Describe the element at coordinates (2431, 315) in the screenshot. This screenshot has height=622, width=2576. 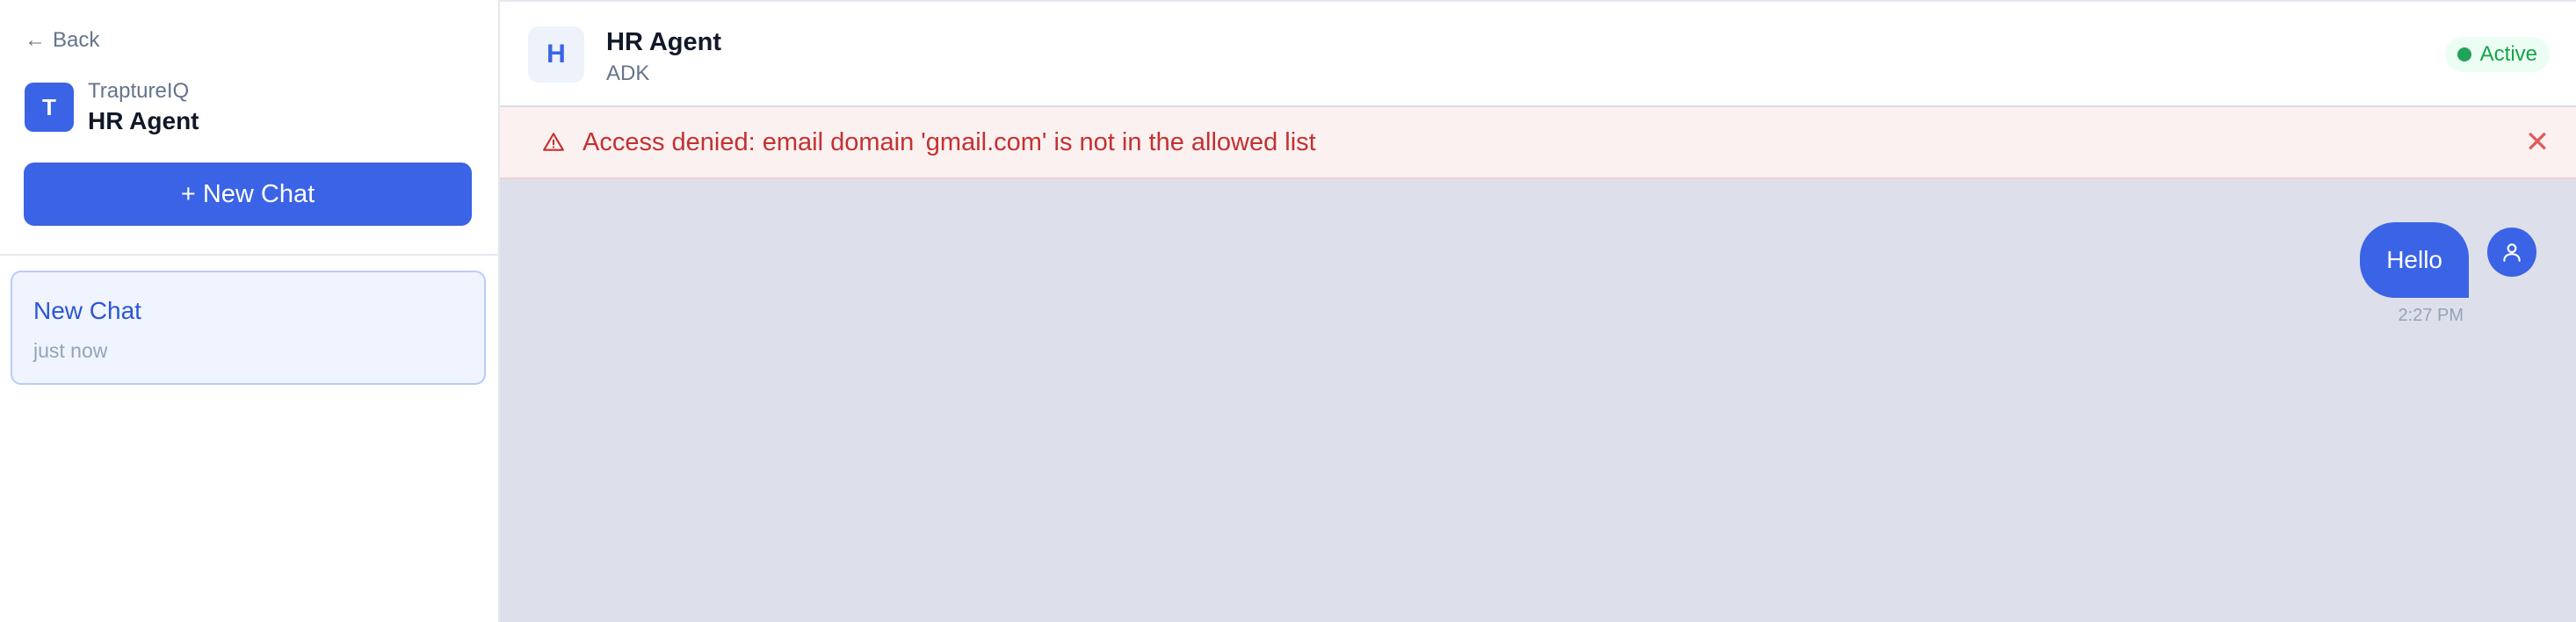
I see `message-timestamp: 2:27 PM` at that location.